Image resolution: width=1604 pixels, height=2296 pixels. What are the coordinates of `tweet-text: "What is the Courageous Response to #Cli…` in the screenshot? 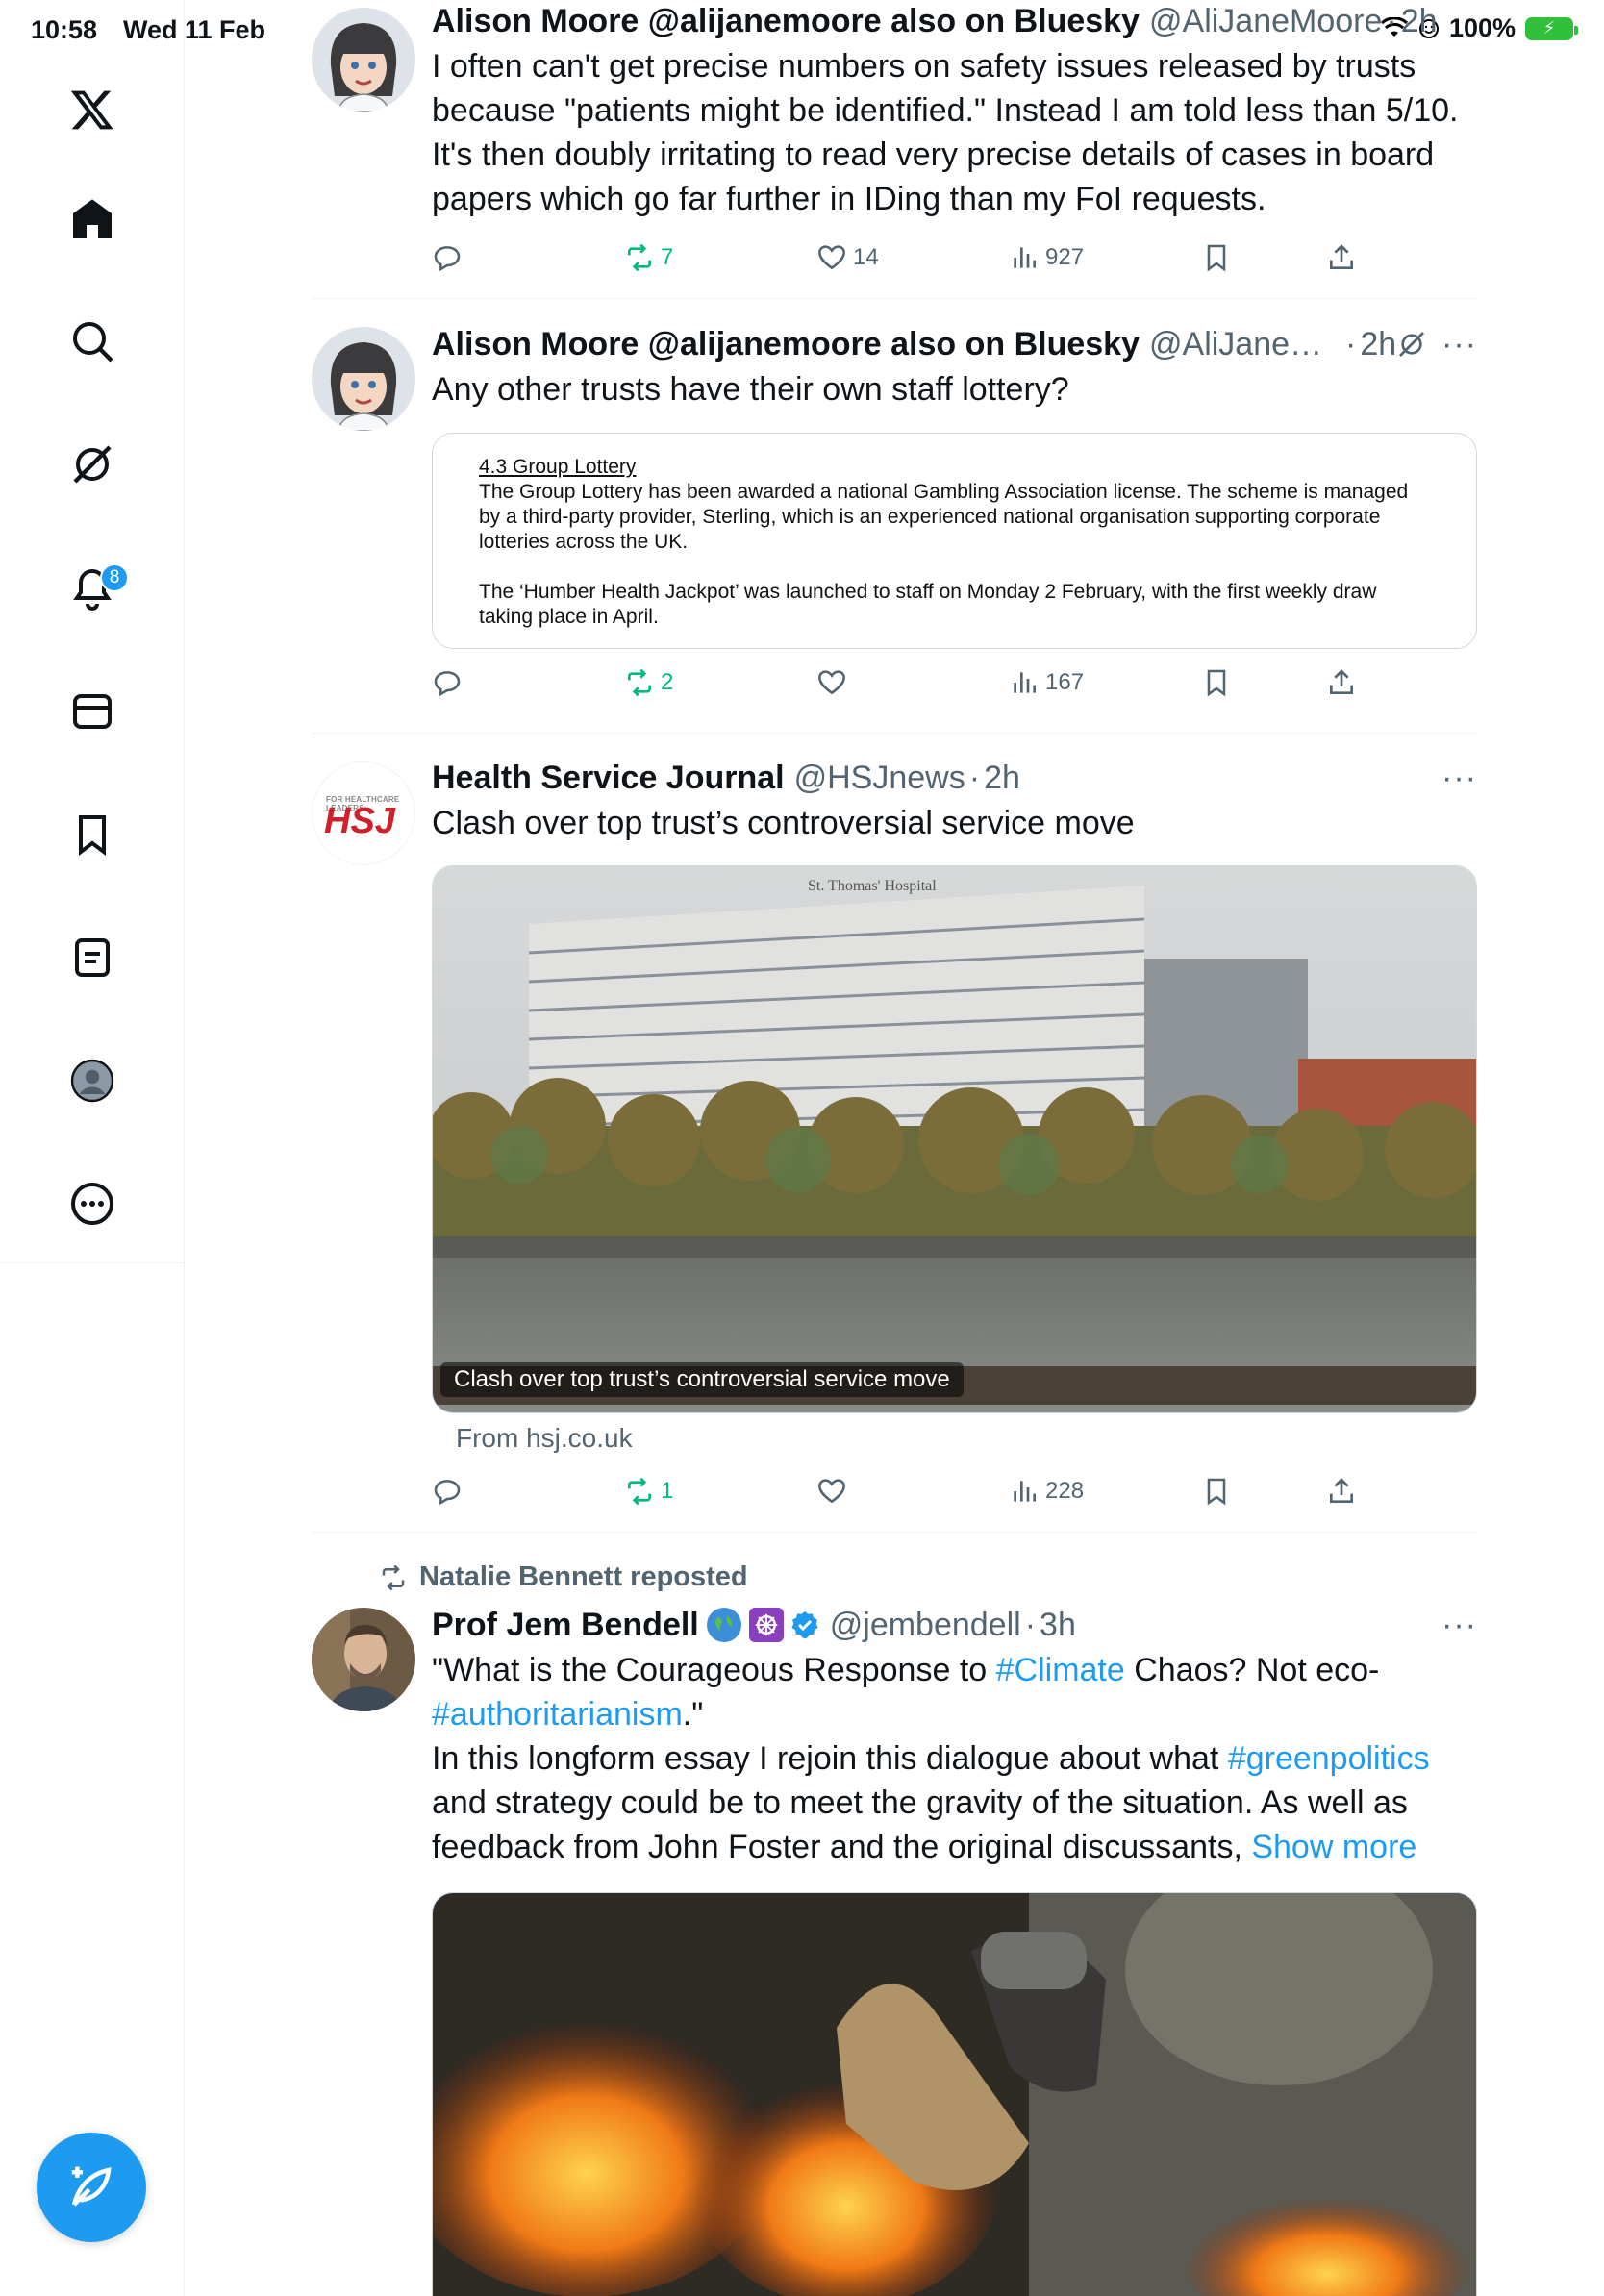 It's located at (954, 1758).